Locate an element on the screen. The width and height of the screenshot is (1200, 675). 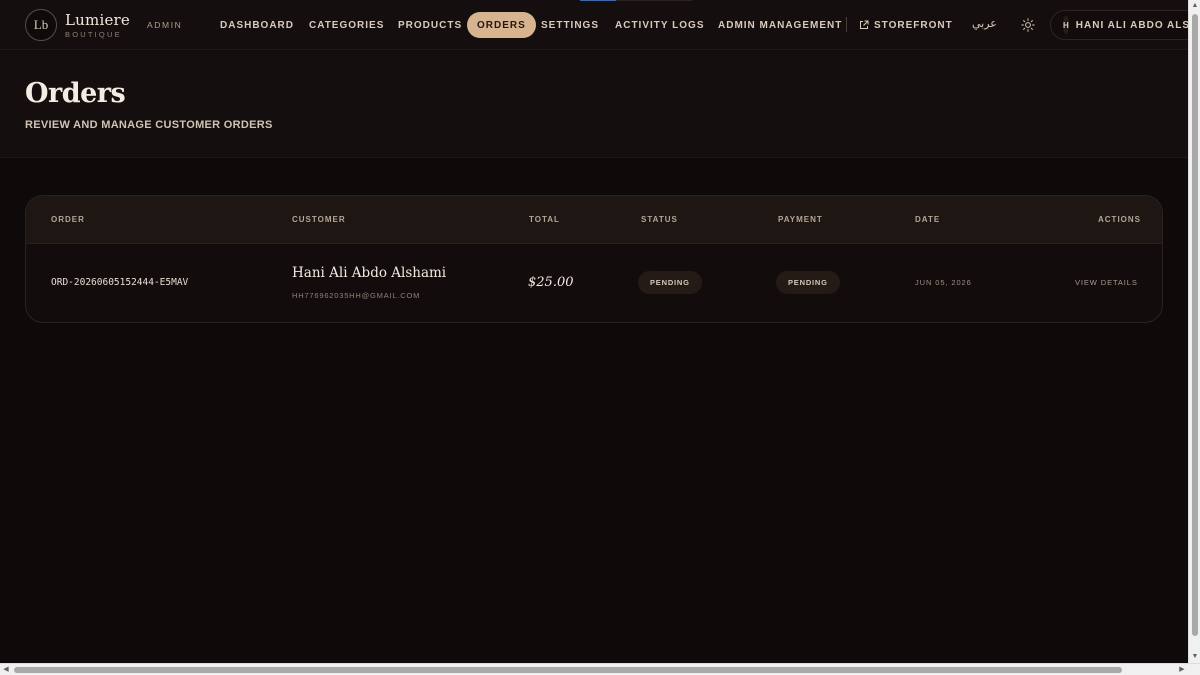
sun-icon is located at coordinates (1028, 25).